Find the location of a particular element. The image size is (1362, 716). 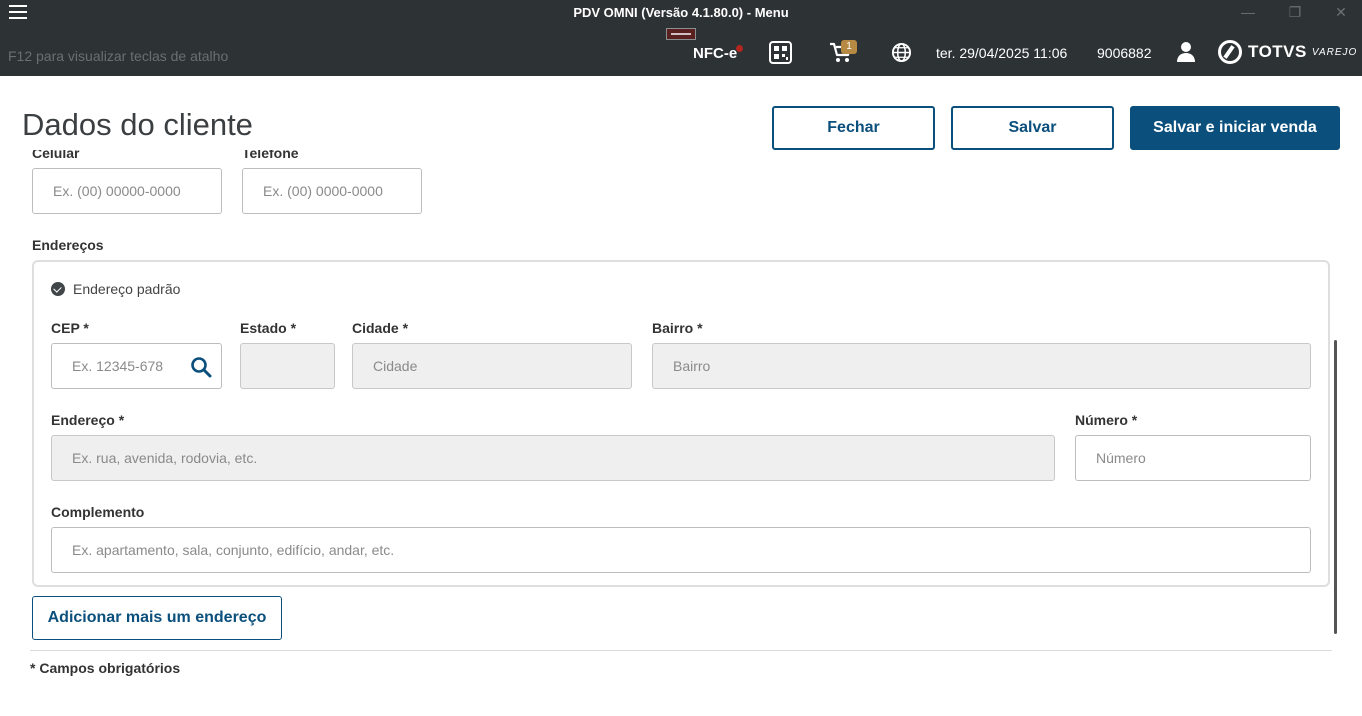

city-input is located at coordinates (492, 366).